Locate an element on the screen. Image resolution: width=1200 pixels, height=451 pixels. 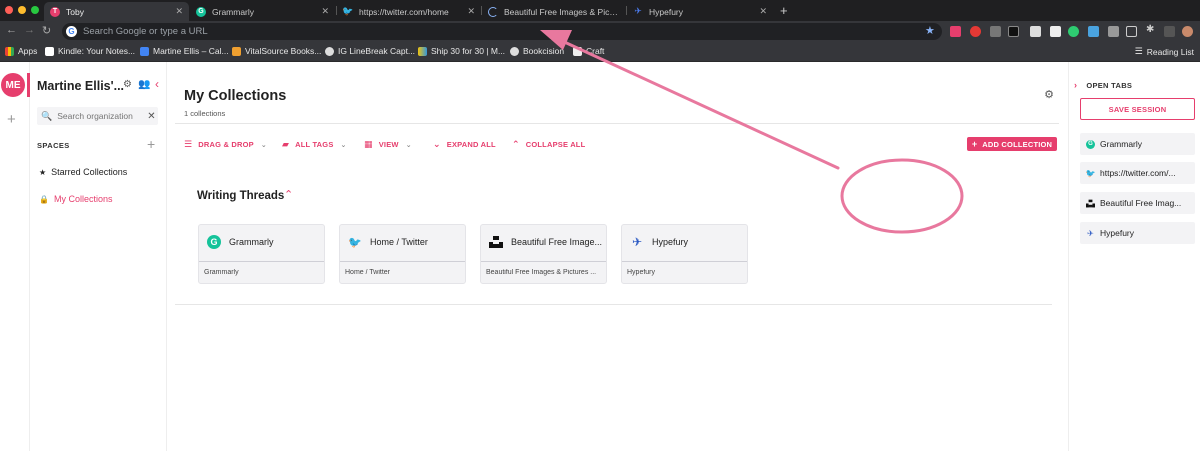
grid-icon: ▦ is located at coordinates (368, 144).